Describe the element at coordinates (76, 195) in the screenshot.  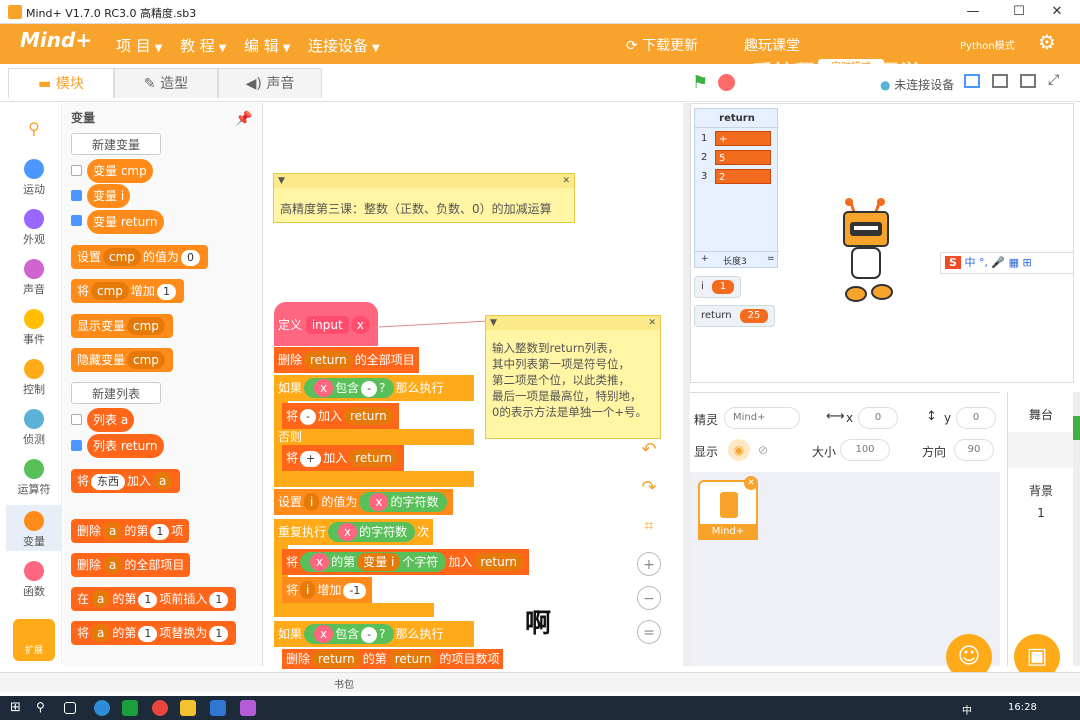
I see `var-i-checkbox` at that location.